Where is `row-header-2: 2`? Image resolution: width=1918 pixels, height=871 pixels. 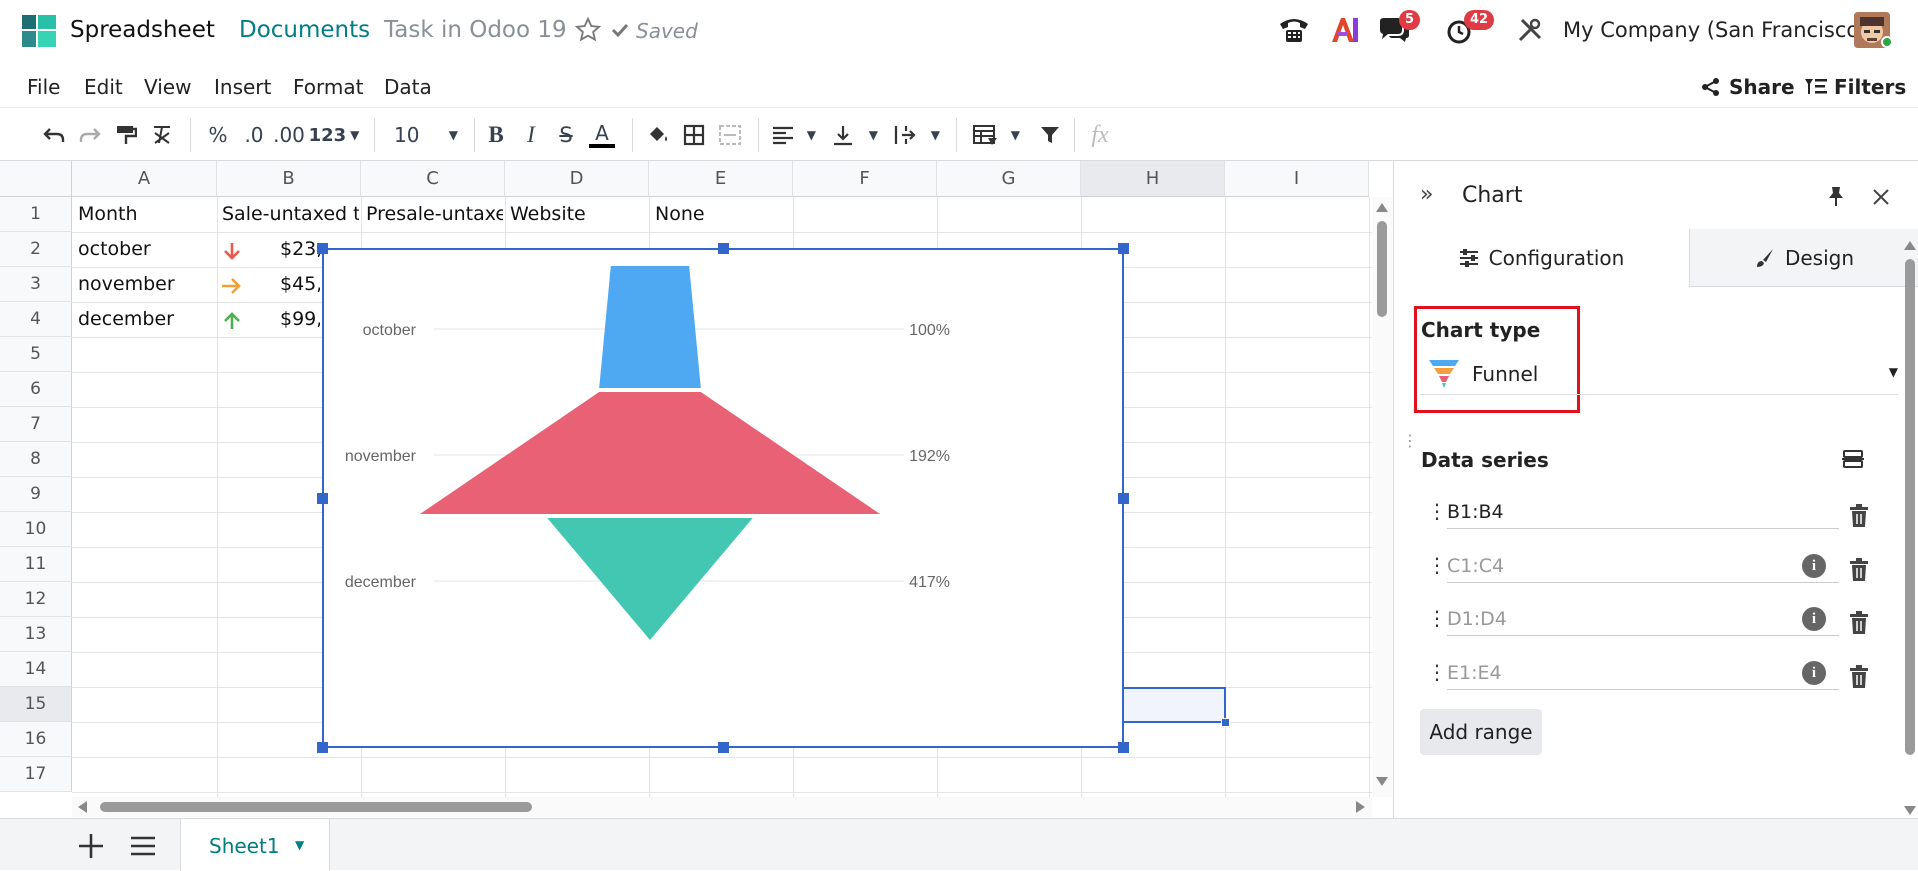 row-header-2: 2 is located at coordinates (36, 249).